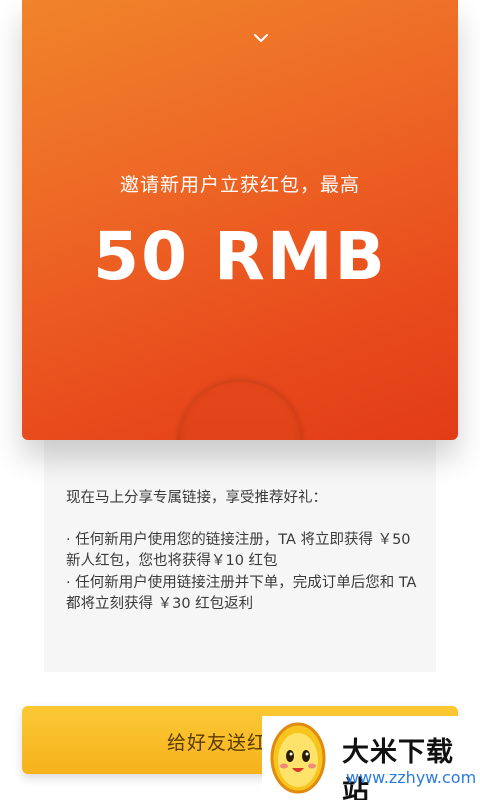 Image resolution: width=480 pixels, height=800 pixels. What do you see at coordinates (240, 411) in the screenshot?
I see `envelope-flap` at bounding box center [240, 411].